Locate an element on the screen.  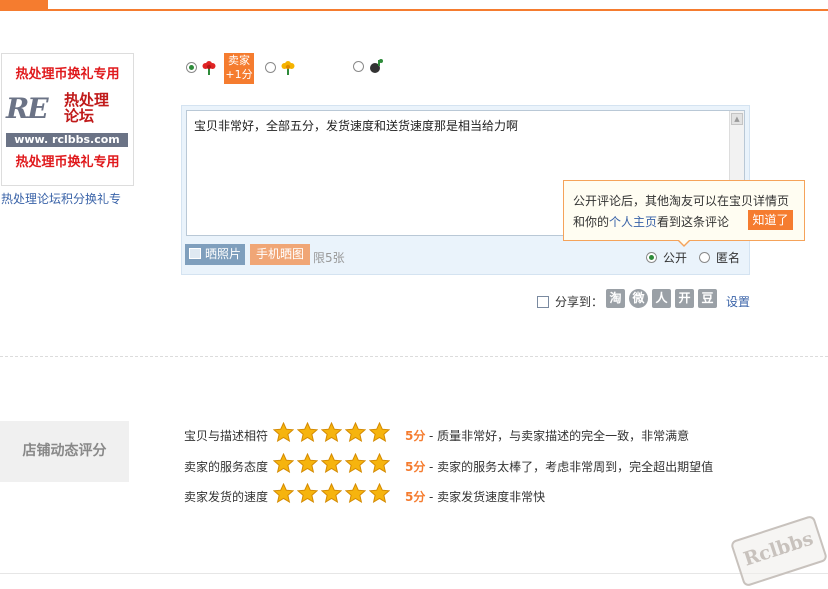
share-taobao-icon: 淘 is located at coordinates (615, 298).